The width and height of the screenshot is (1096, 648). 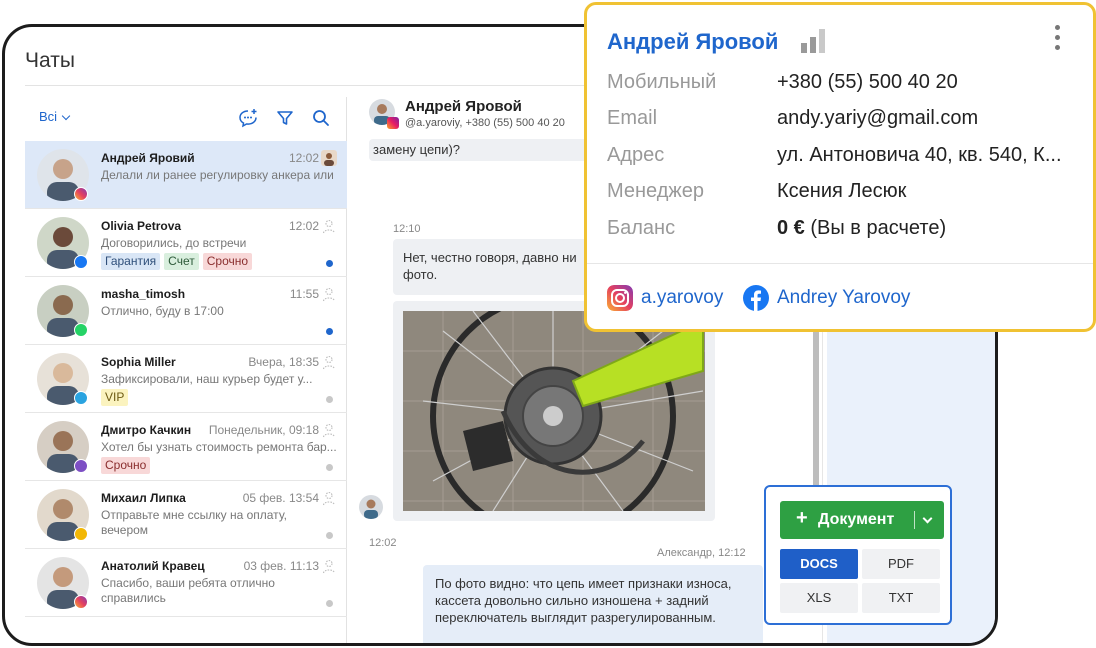 I want to click on social-link-instagram: a.yarovoy, so click(x=672, y=298).